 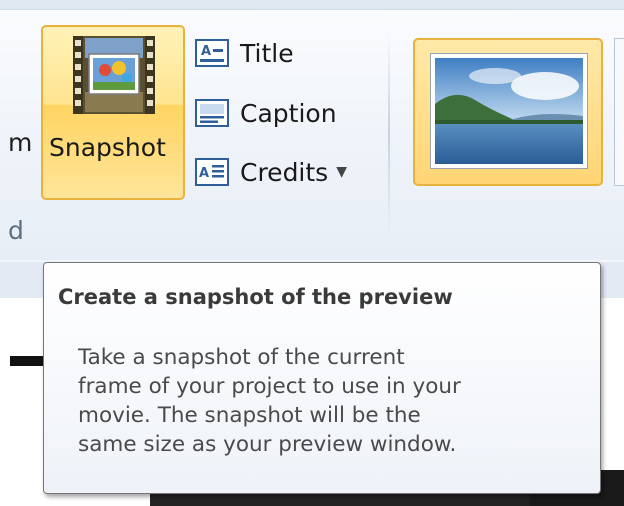 I want to click on landscape-lake-thumbnail, so click(x=509, y=111).